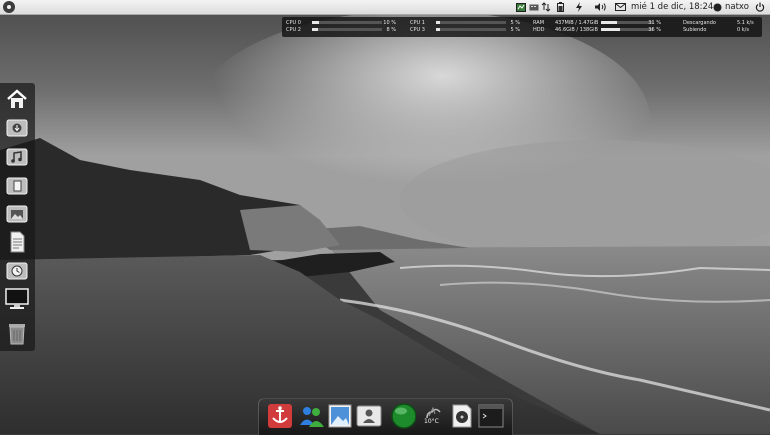 Image resolution: width=770 pixels, height=435 pixels. Describe the element at coordinates (745, 23) in the screenshot. I see `download-value: 5.1 k/s` at that location.